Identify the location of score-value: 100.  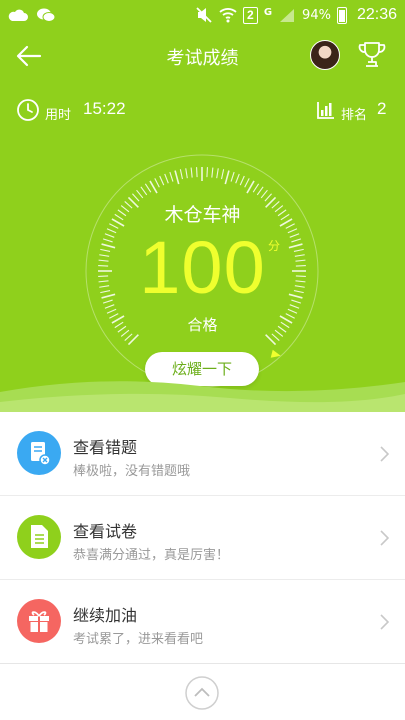
(202, 267).